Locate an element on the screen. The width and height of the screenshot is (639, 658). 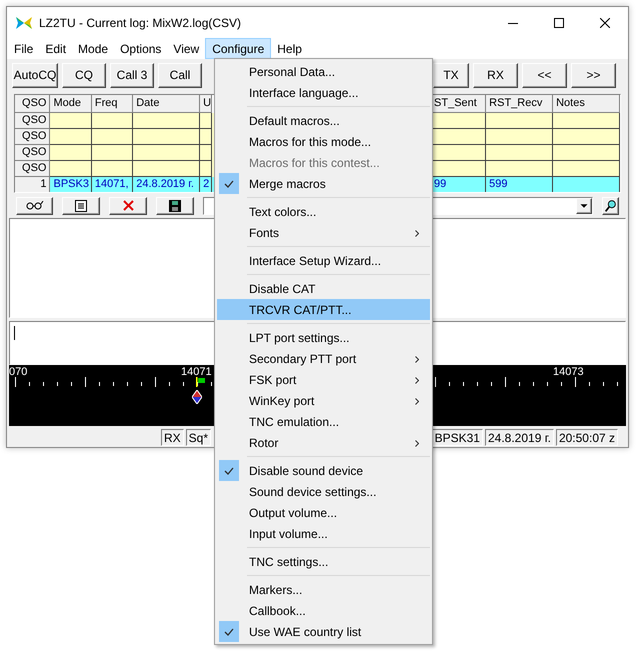
table-cell: BPSK3 is located at coordinates (71, 184).